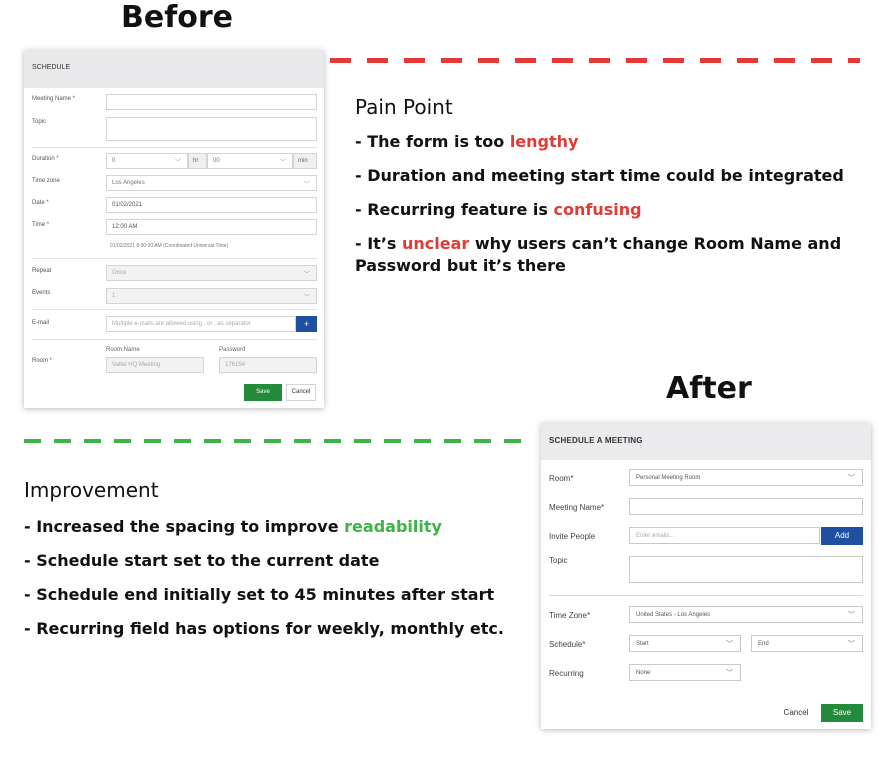 Image resolution: width=895 pixels, height=762 pixels. I want to click on add-email-button: +, so click(306, 324).